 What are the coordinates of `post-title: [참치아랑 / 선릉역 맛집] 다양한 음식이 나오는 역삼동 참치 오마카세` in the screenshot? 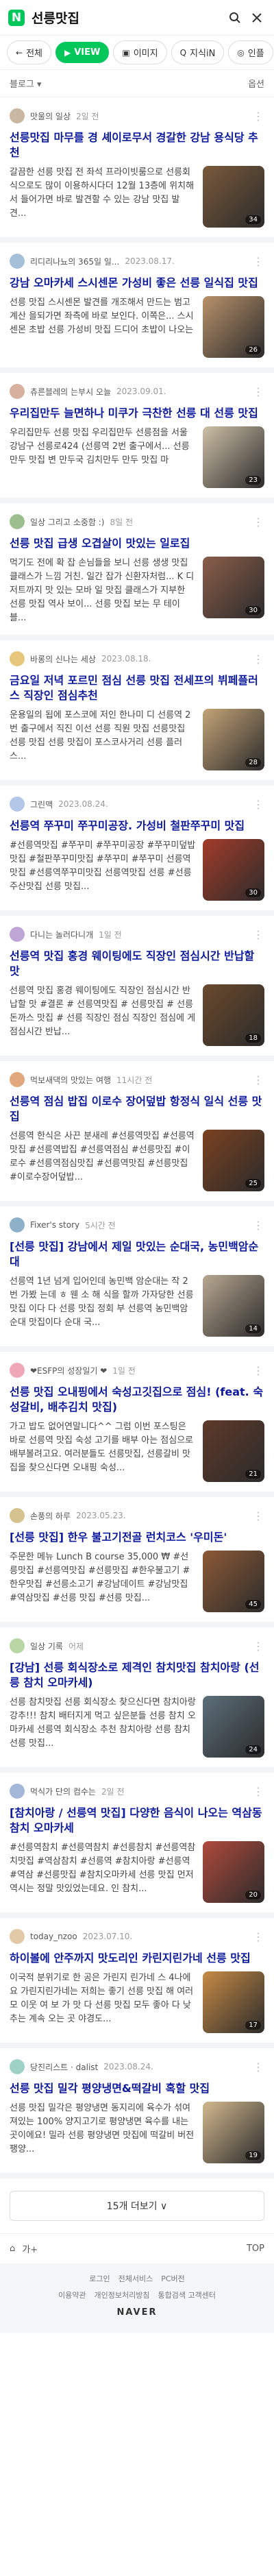 It's located at (137, 1821).